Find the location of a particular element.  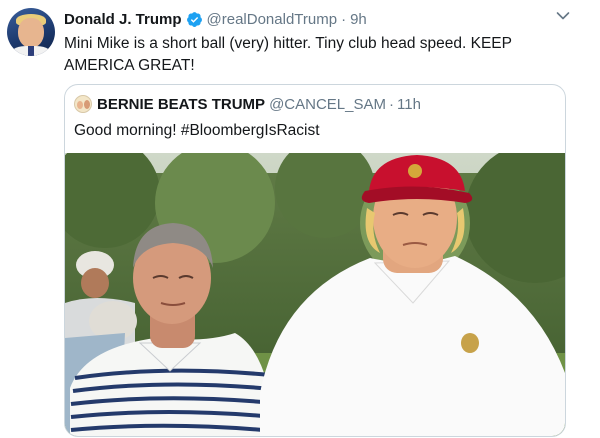

quoted-tweet-header: BERNIE BEATS TRUMP @CANCEL_SAM · 11h is located at coordinates (247, 104).